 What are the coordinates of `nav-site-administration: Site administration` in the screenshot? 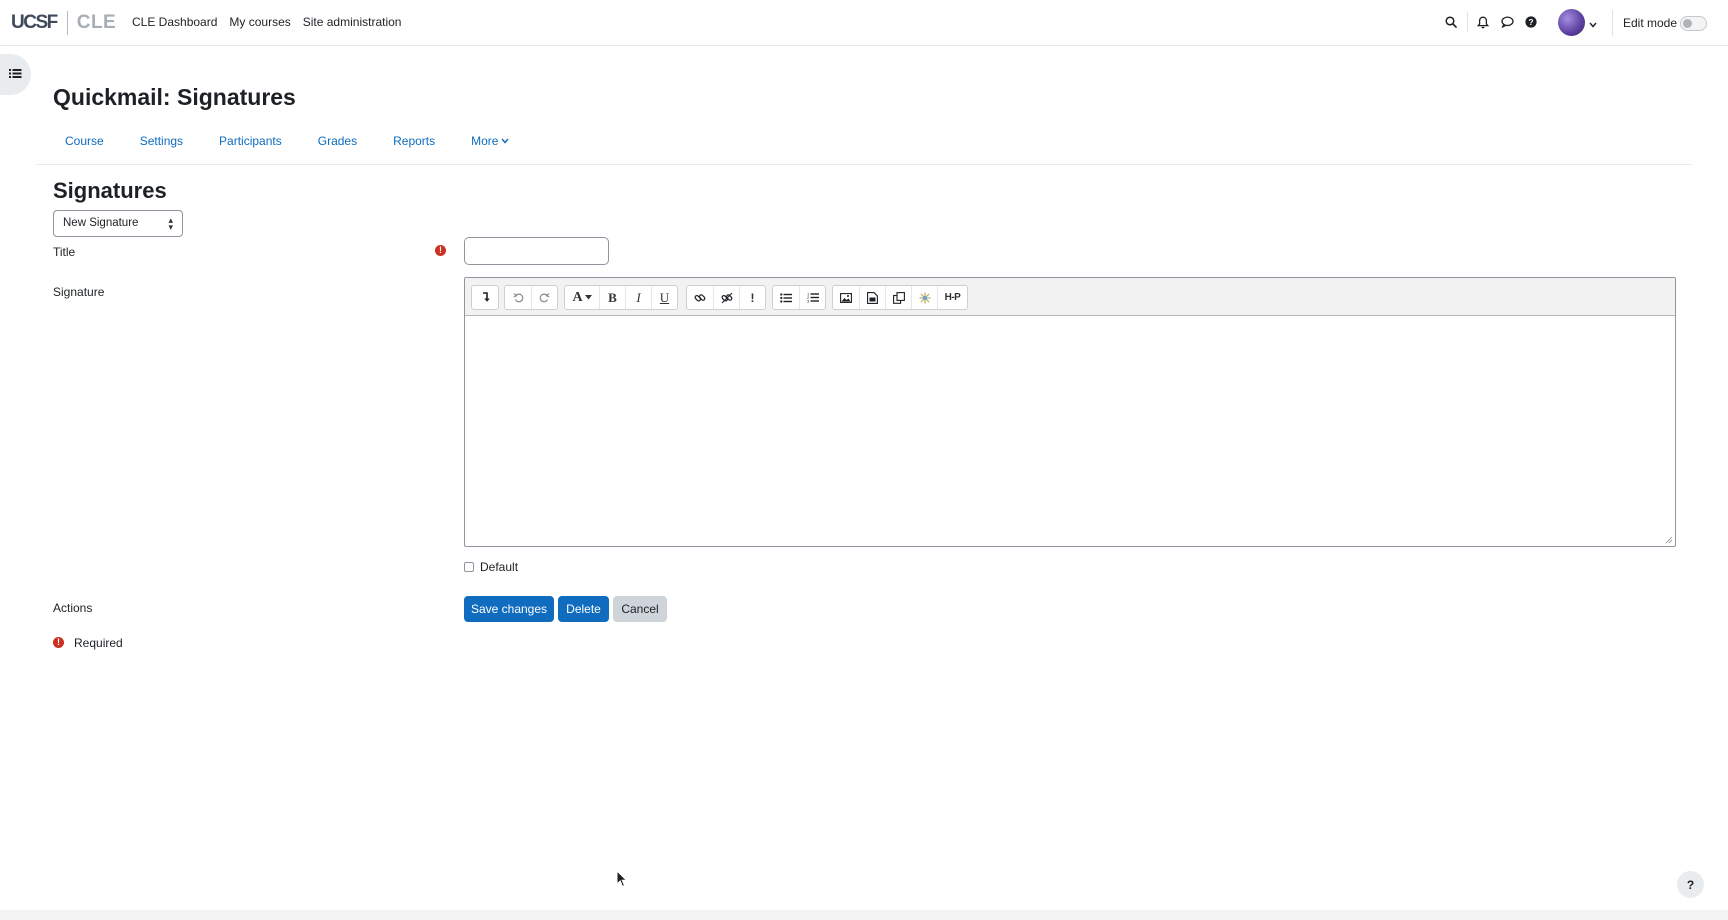 It's located at (352, 22).